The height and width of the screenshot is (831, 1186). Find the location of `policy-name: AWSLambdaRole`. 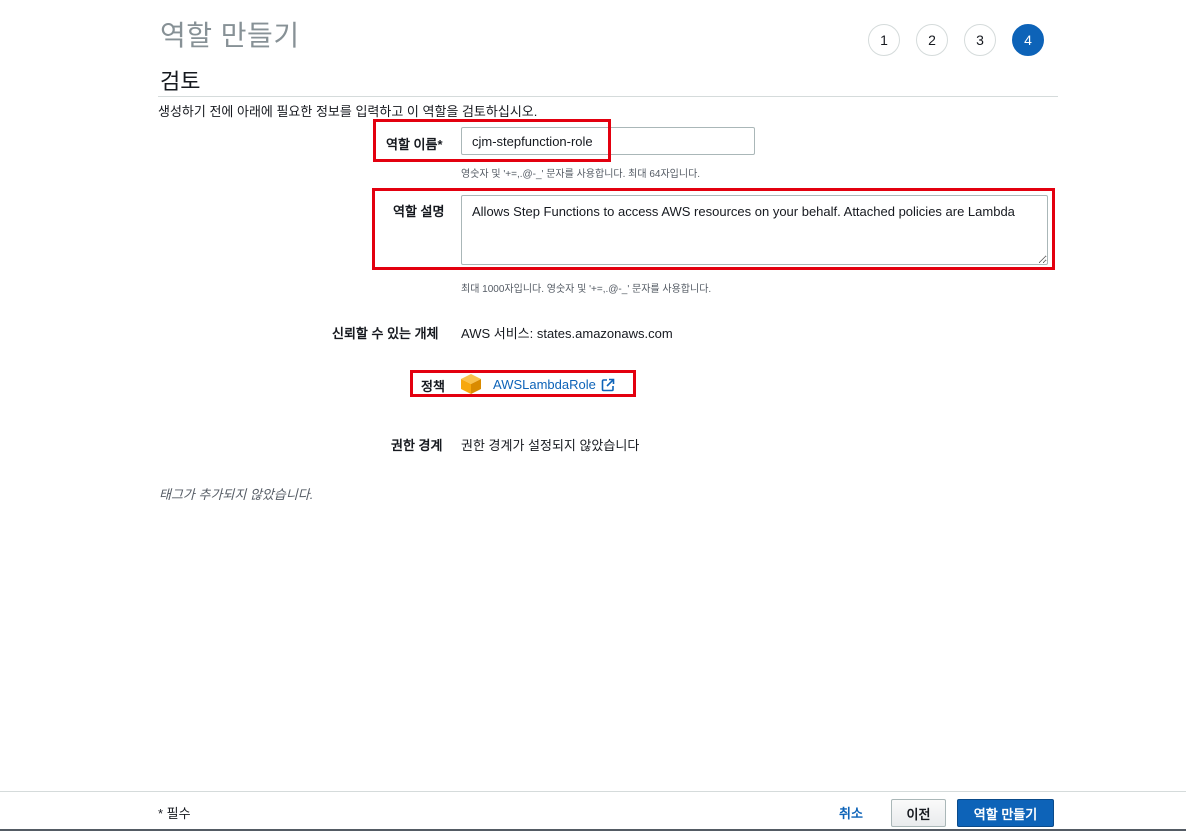

policy-name: AWSLambdaRole is located at coordinates (544, 384).